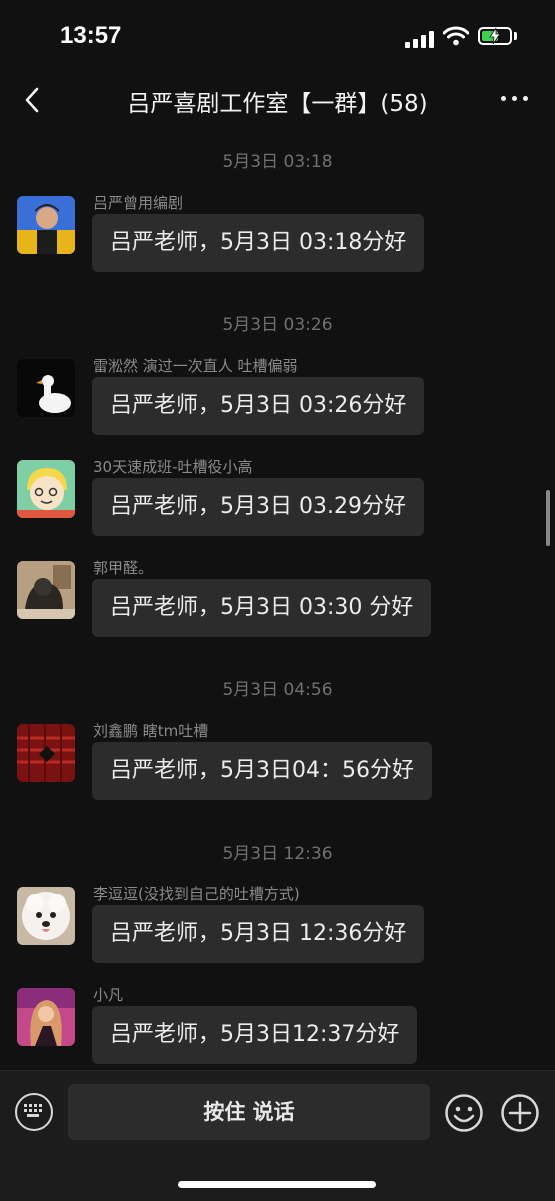 The width and height of the screenshot is (555, 1201). What do you see at coordinates (34, 1112) in the screenshot?
I see `keyboard-icon` at bounding box center [34, 1112].